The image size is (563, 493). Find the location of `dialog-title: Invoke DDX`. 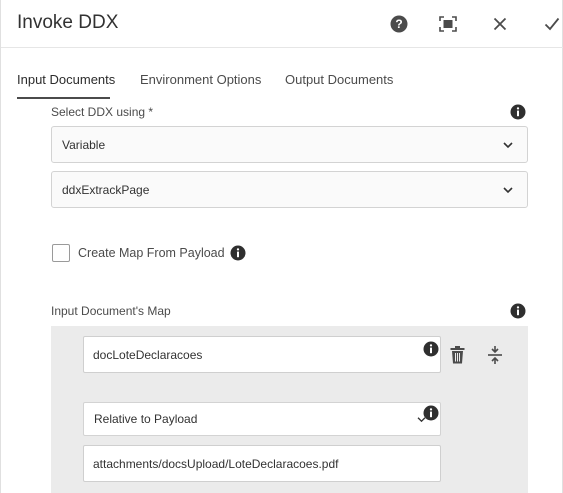

dialog-title: Invoke DDX is located at coordinates (68, 22).